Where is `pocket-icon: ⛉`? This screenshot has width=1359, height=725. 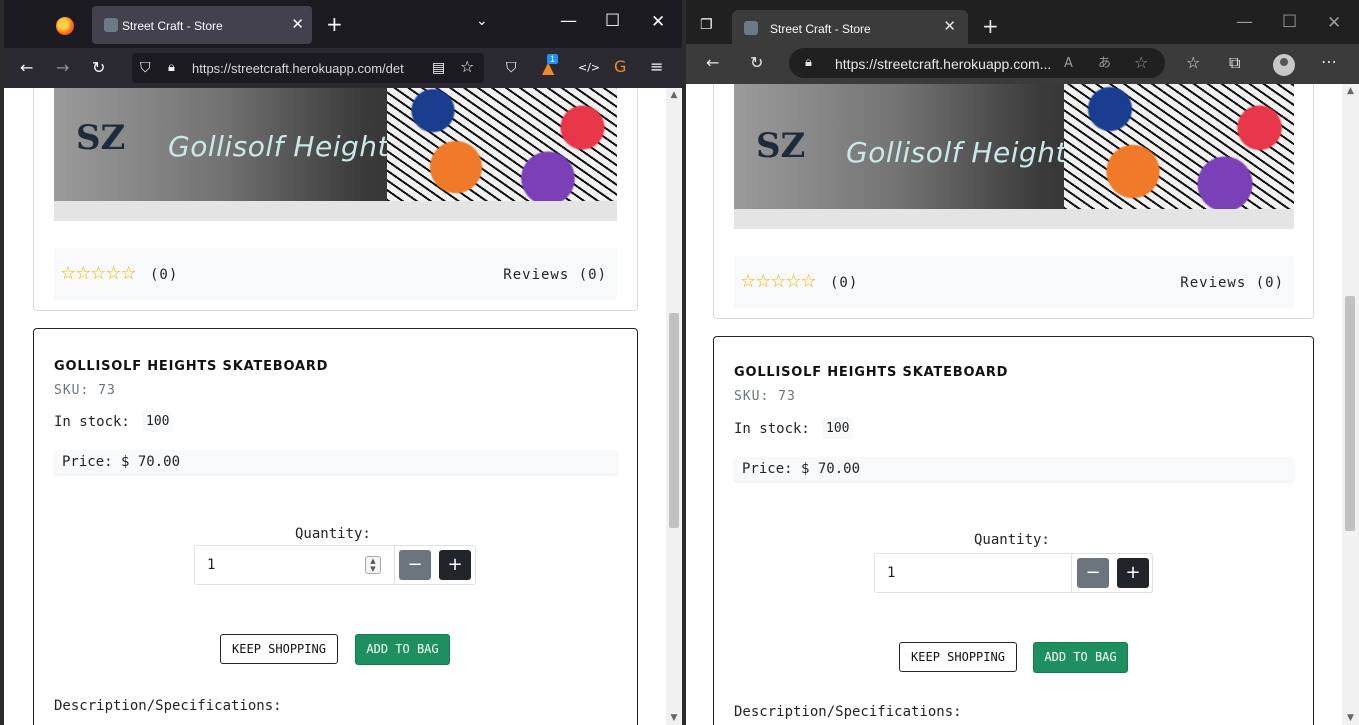 pocket-icon: ⛉ is located at coordinates (511, 68).